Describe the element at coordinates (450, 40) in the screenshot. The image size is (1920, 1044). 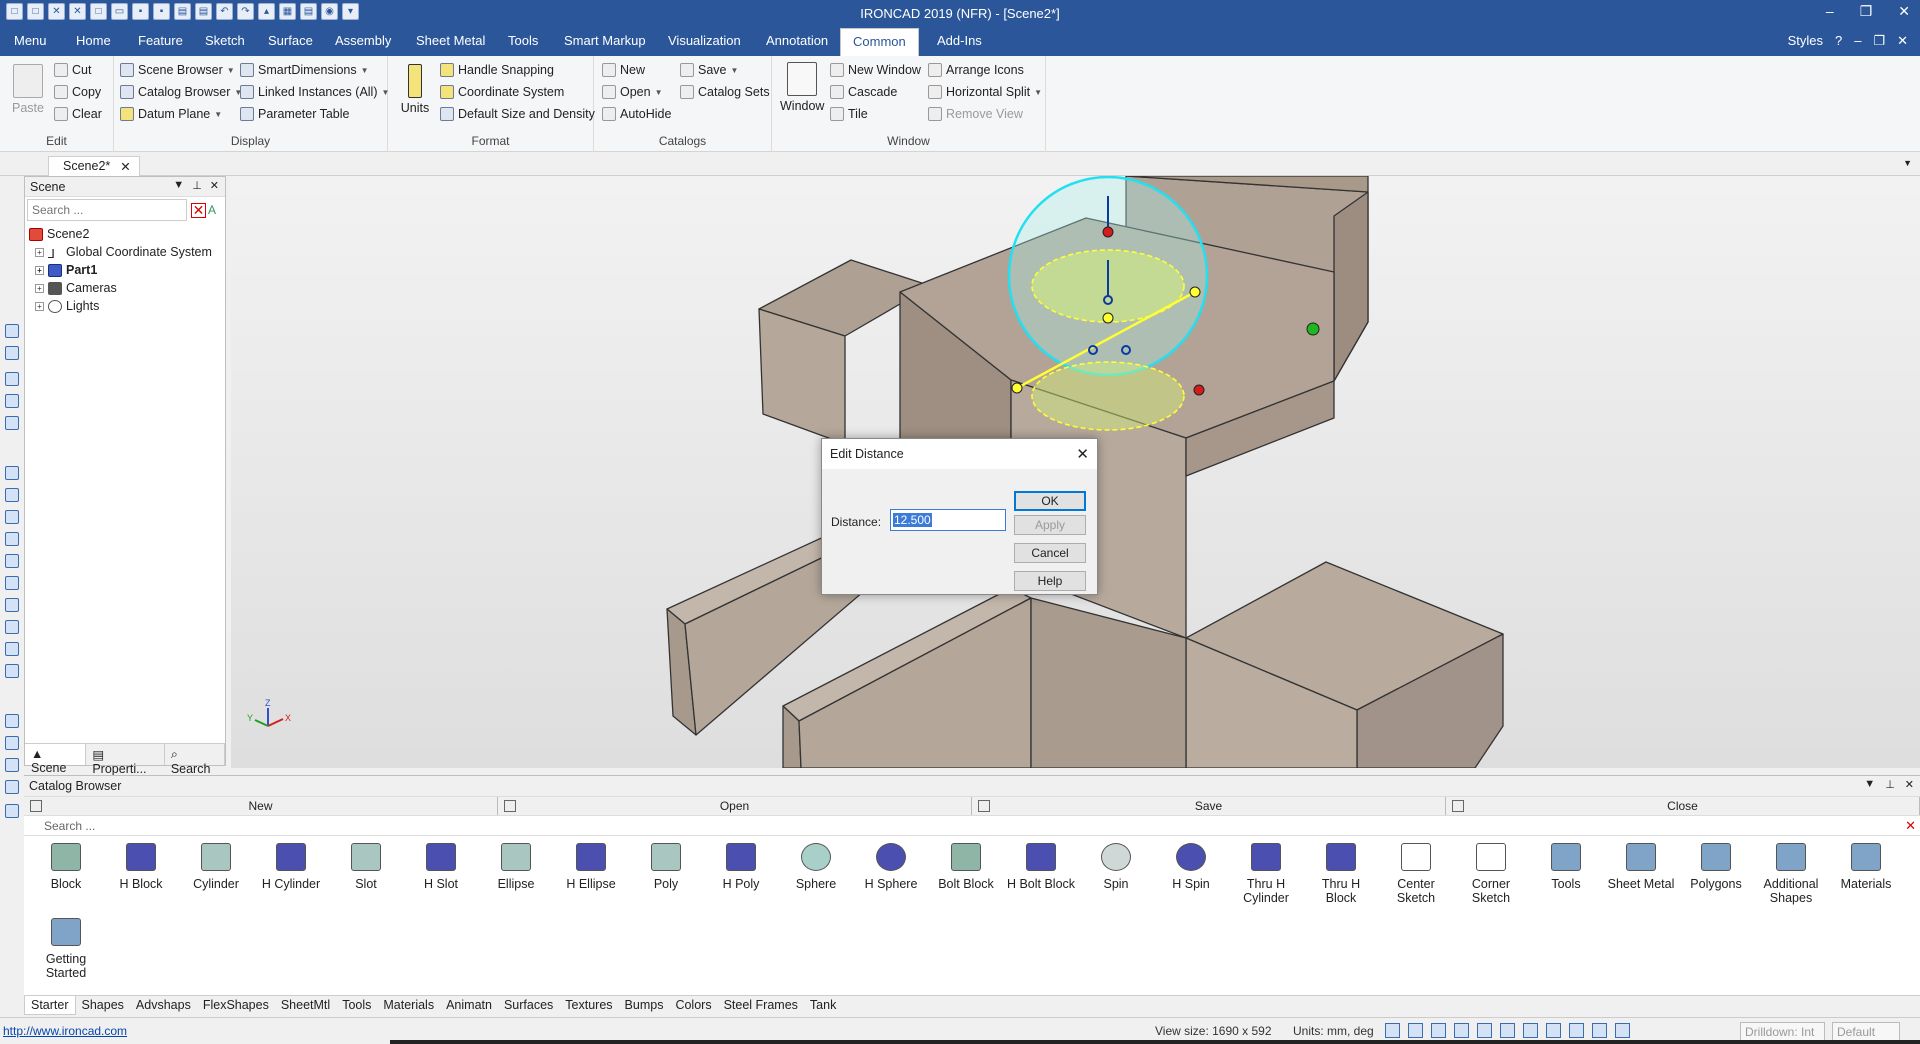
I see `tab-sheet-metal: Sheet Metal` at that location.